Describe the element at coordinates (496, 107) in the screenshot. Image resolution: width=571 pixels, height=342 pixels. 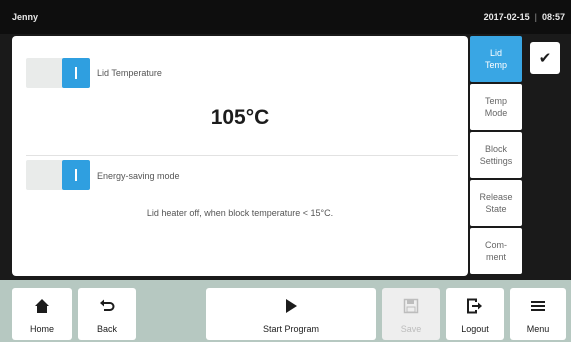
I see `tab-temp-mode: Temp Mode` at that location.